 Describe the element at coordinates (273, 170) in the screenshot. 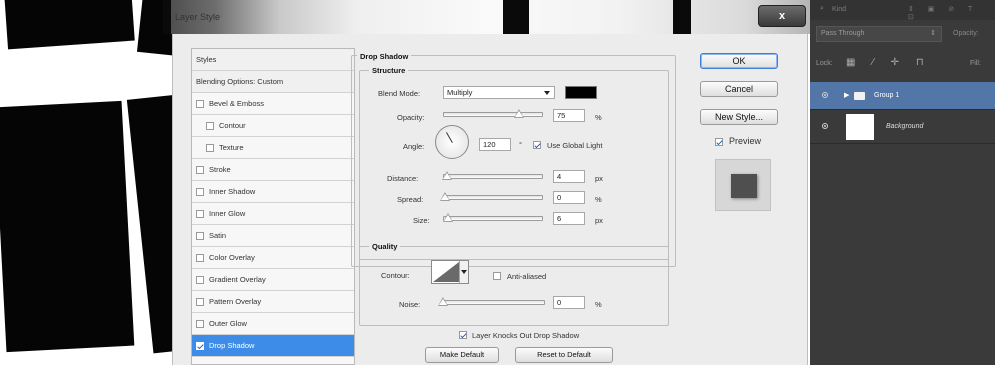

I see `style-item-stroke: Stroke` at that location.